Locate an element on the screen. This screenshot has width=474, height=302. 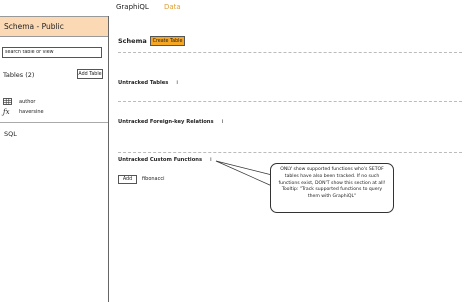
annotation-connector is located at coordinates (244, 173).